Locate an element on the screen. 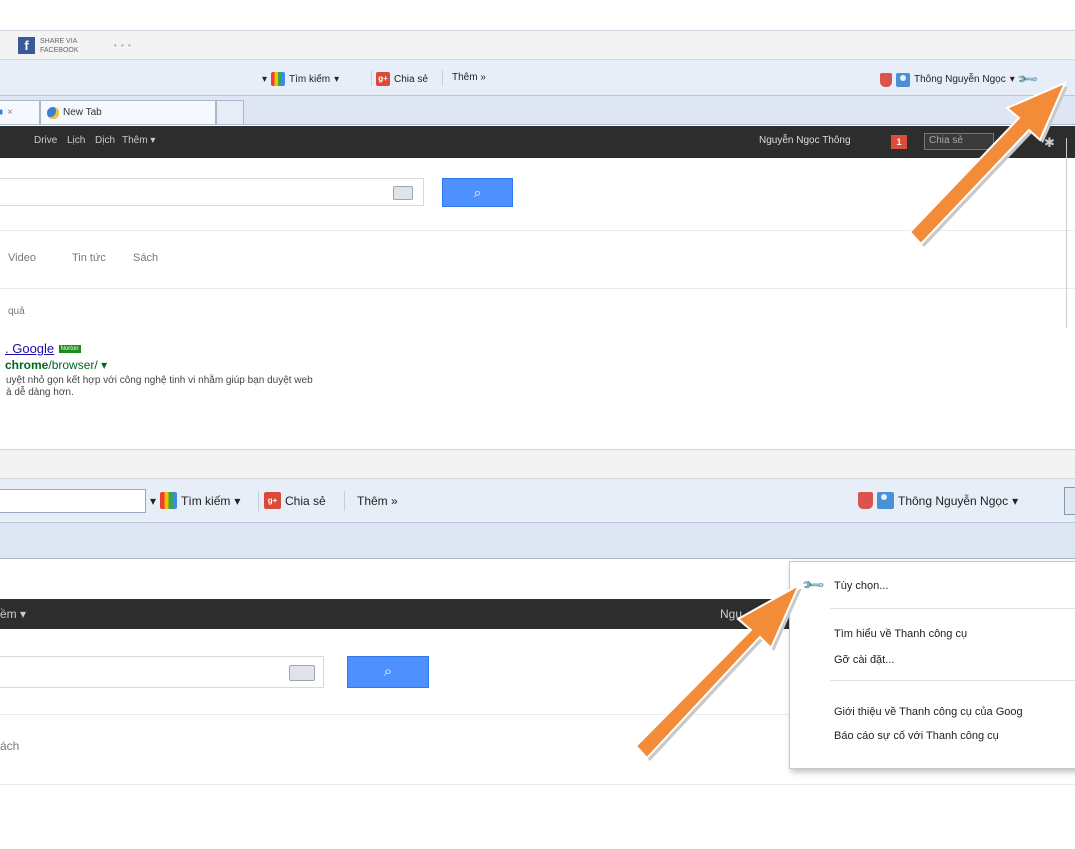 This screenshot has width=1075, height=849. panel-divider is located at coordinates (537, 437).